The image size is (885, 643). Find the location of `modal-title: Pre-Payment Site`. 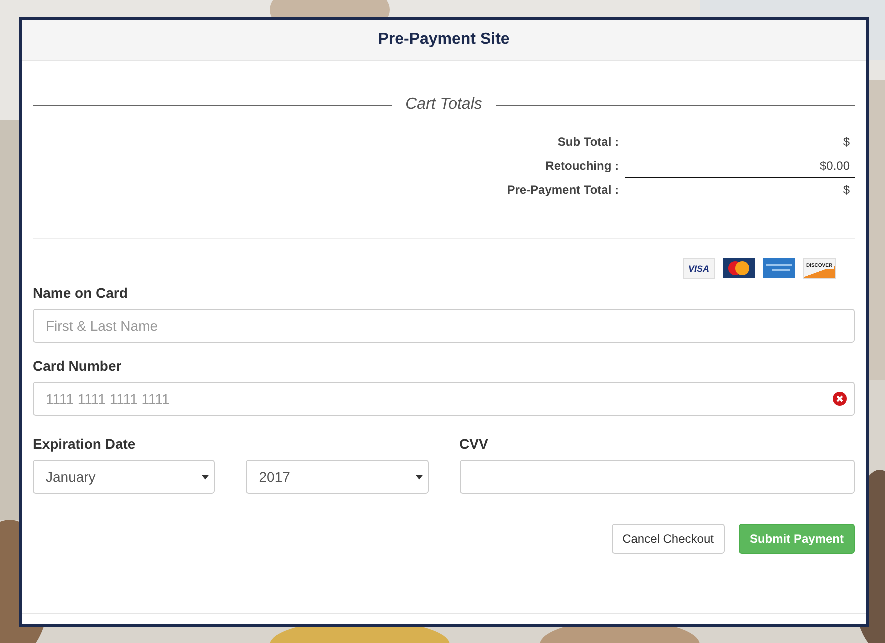

modal-title: Pre-Payment Site is located at coordinates (444, 40).